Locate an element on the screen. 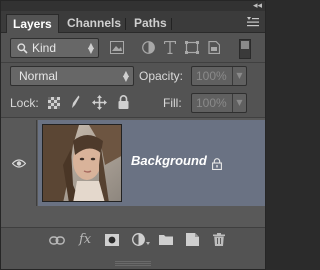 The image size is (320, 270). blend-mode-dropdown: Normal ▲ ▼ is located at coordinates (72, 76).